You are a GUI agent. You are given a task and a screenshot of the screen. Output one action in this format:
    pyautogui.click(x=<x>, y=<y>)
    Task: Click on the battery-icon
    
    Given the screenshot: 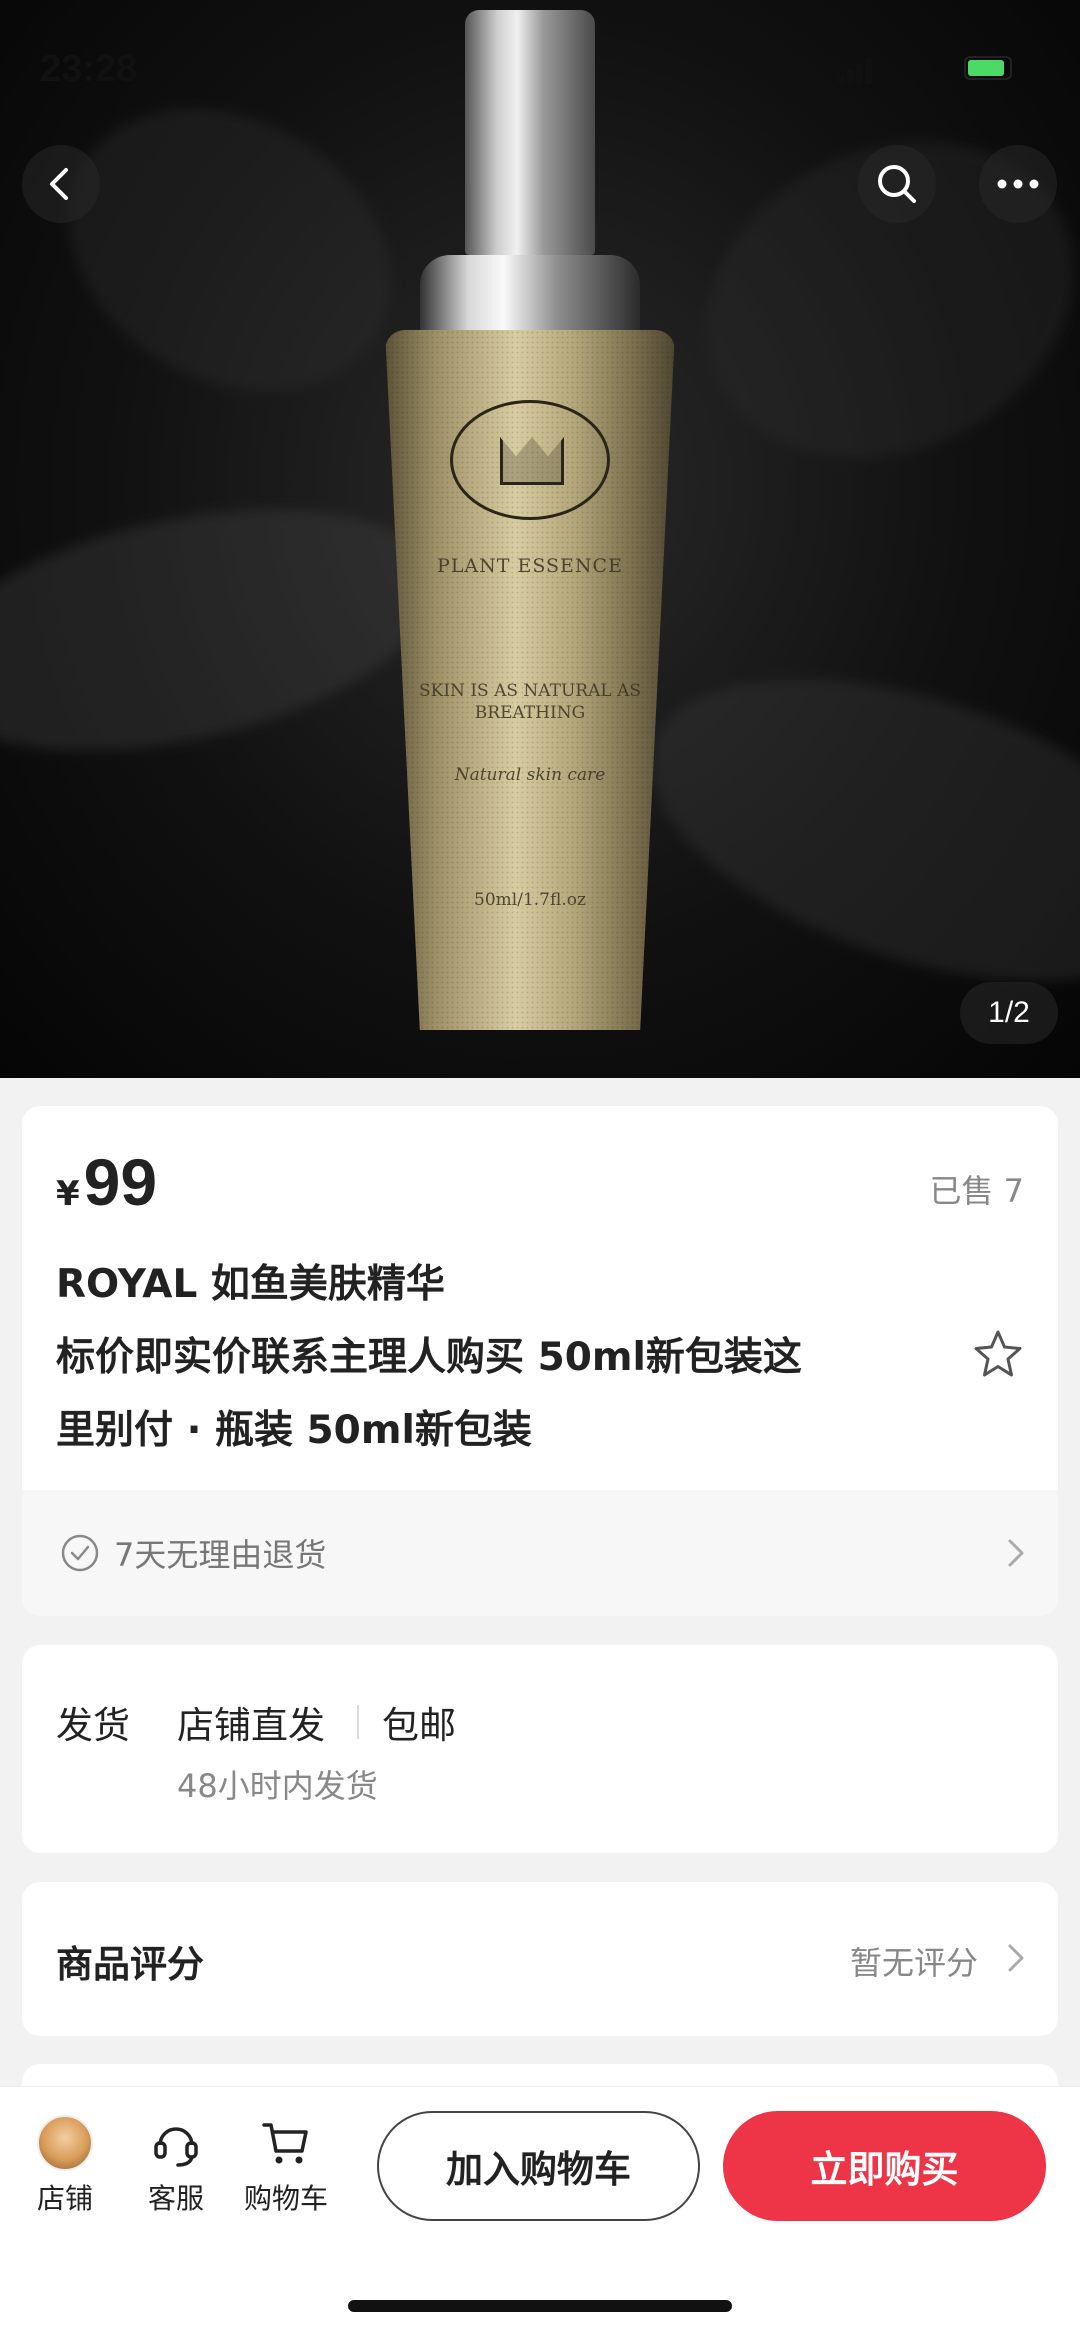 What is the action you would take?
    pyautogui.click(x=988, y=68)
    